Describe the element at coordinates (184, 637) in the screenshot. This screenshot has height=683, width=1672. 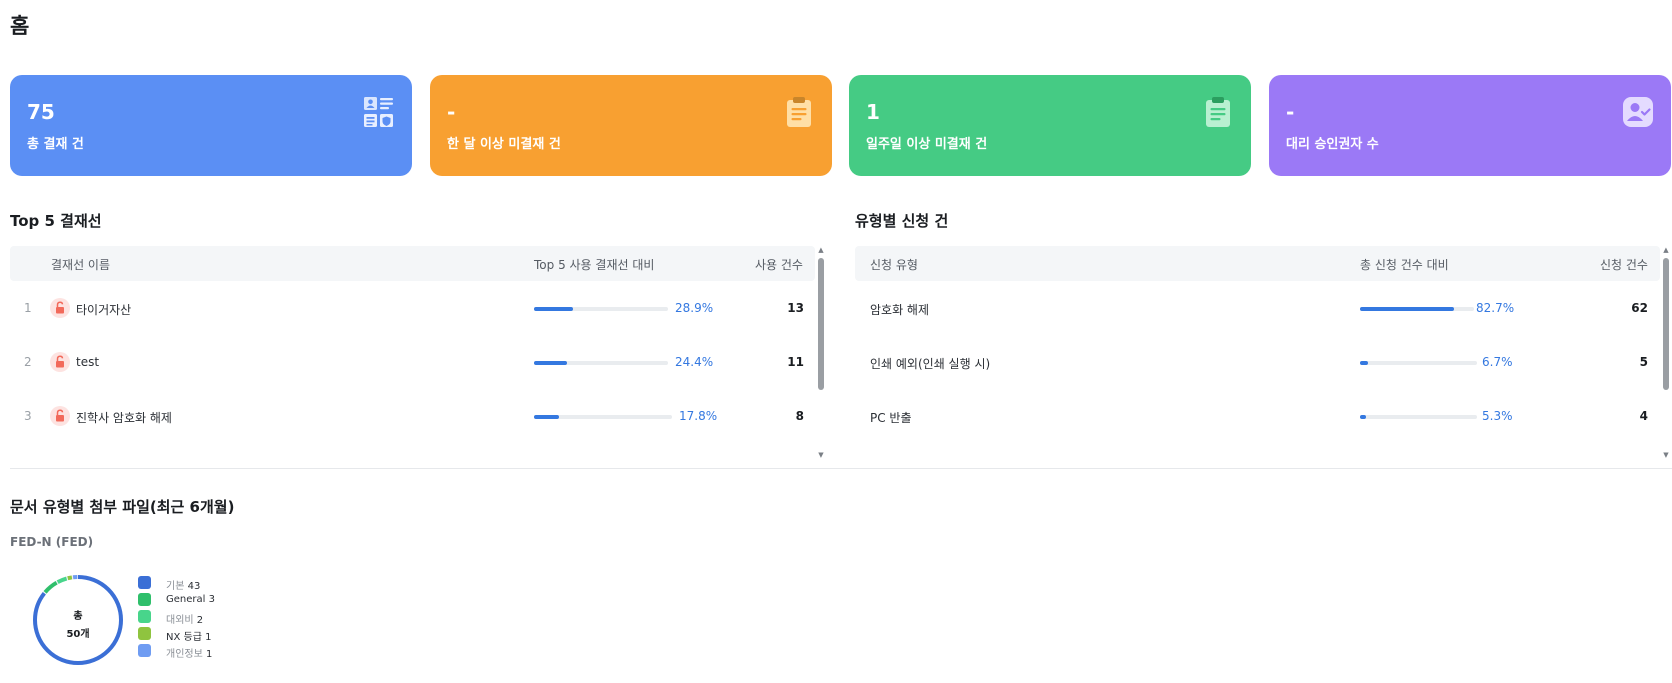
I see `legend-label: NX 등급` at that location.